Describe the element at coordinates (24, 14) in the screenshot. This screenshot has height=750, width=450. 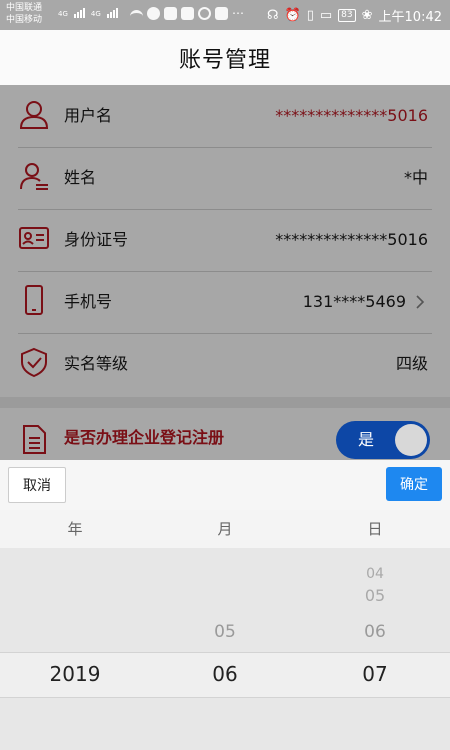
I see `carrier-info: 中国联通 中国移动` at that location.